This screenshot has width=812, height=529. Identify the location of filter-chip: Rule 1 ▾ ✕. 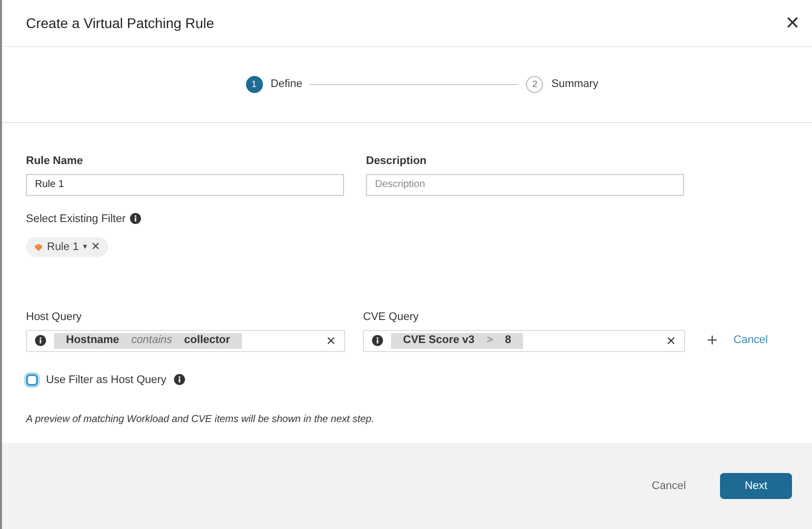
(67, 247).